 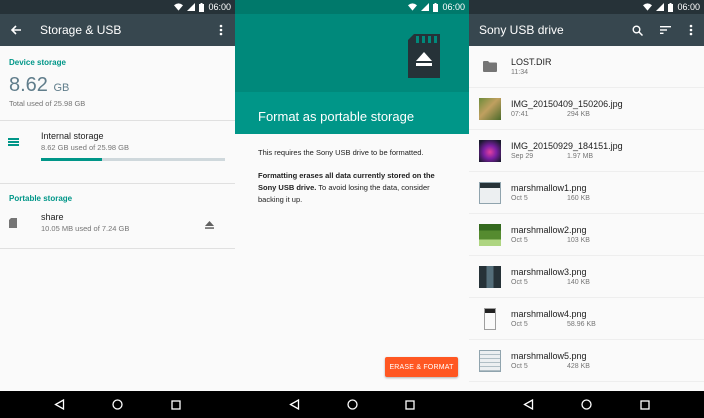 I want to click on file-name: marshmallow2.png, so click(x=549, y=230).